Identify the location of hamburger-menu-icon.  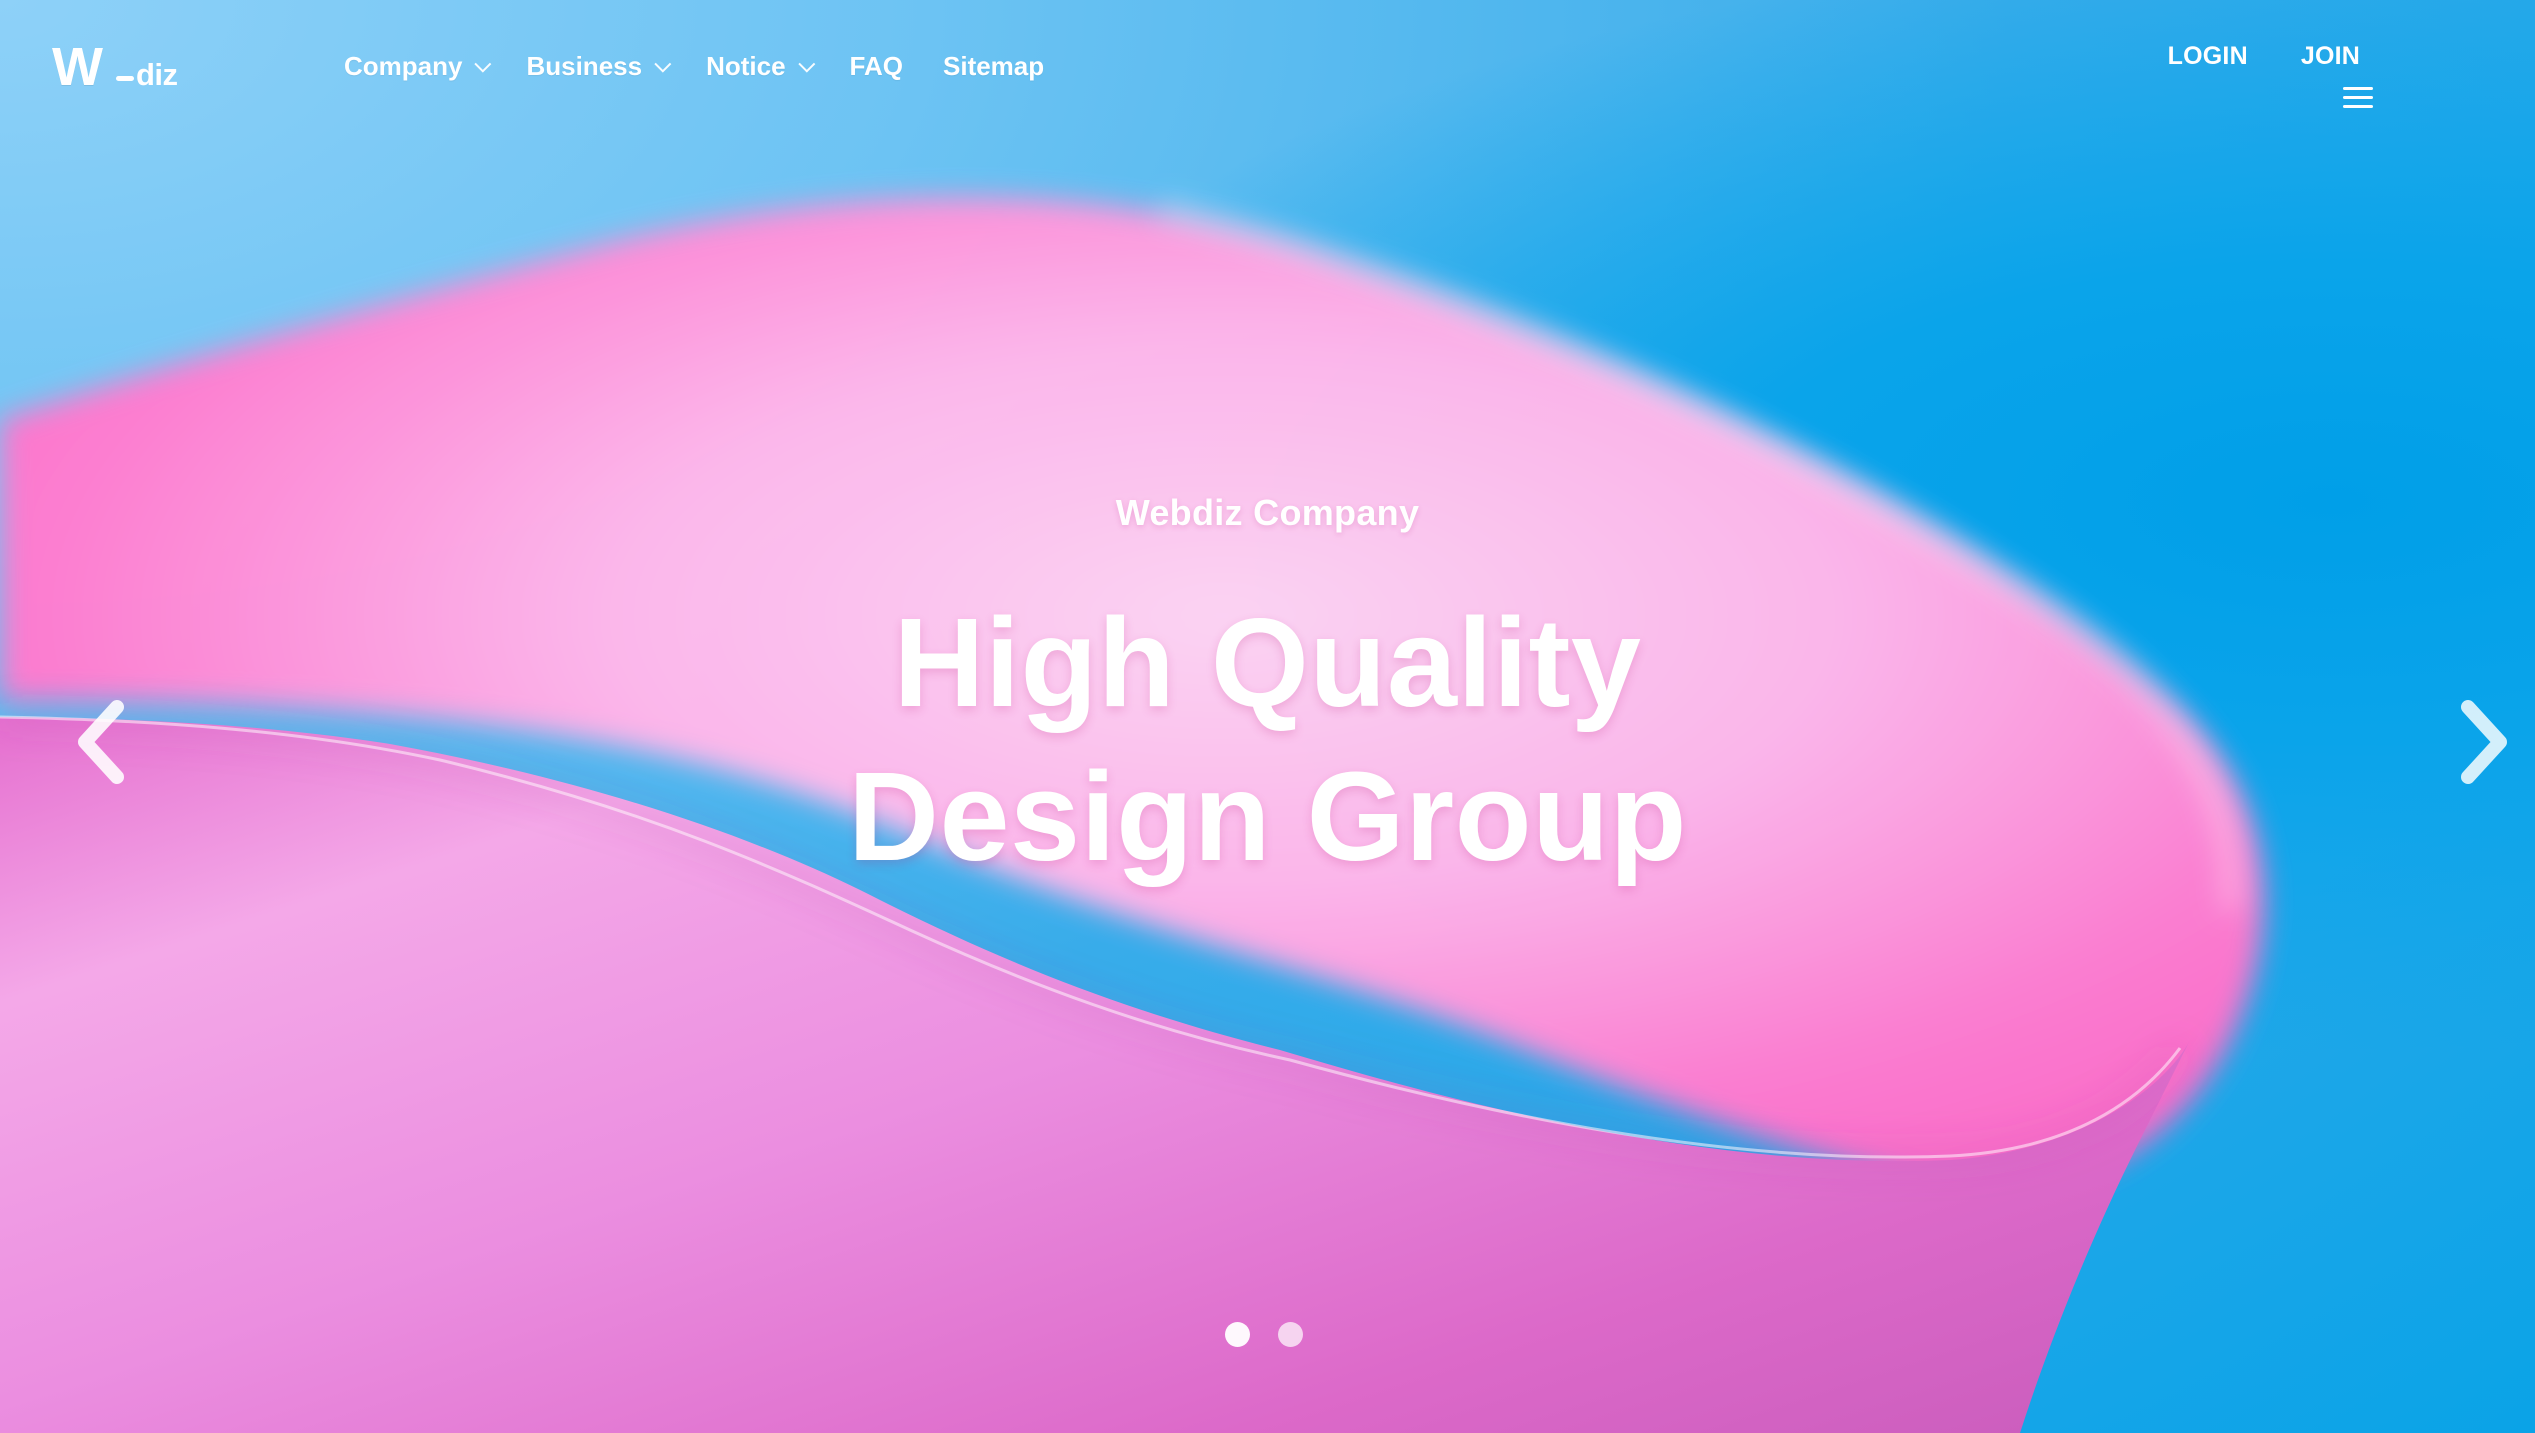
(2358, 99).